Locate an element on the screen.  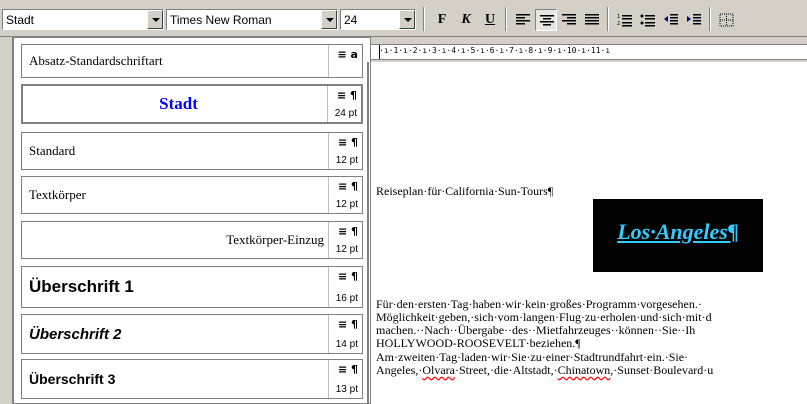
decrease-indent-icon is located at coordinates (671, 19).